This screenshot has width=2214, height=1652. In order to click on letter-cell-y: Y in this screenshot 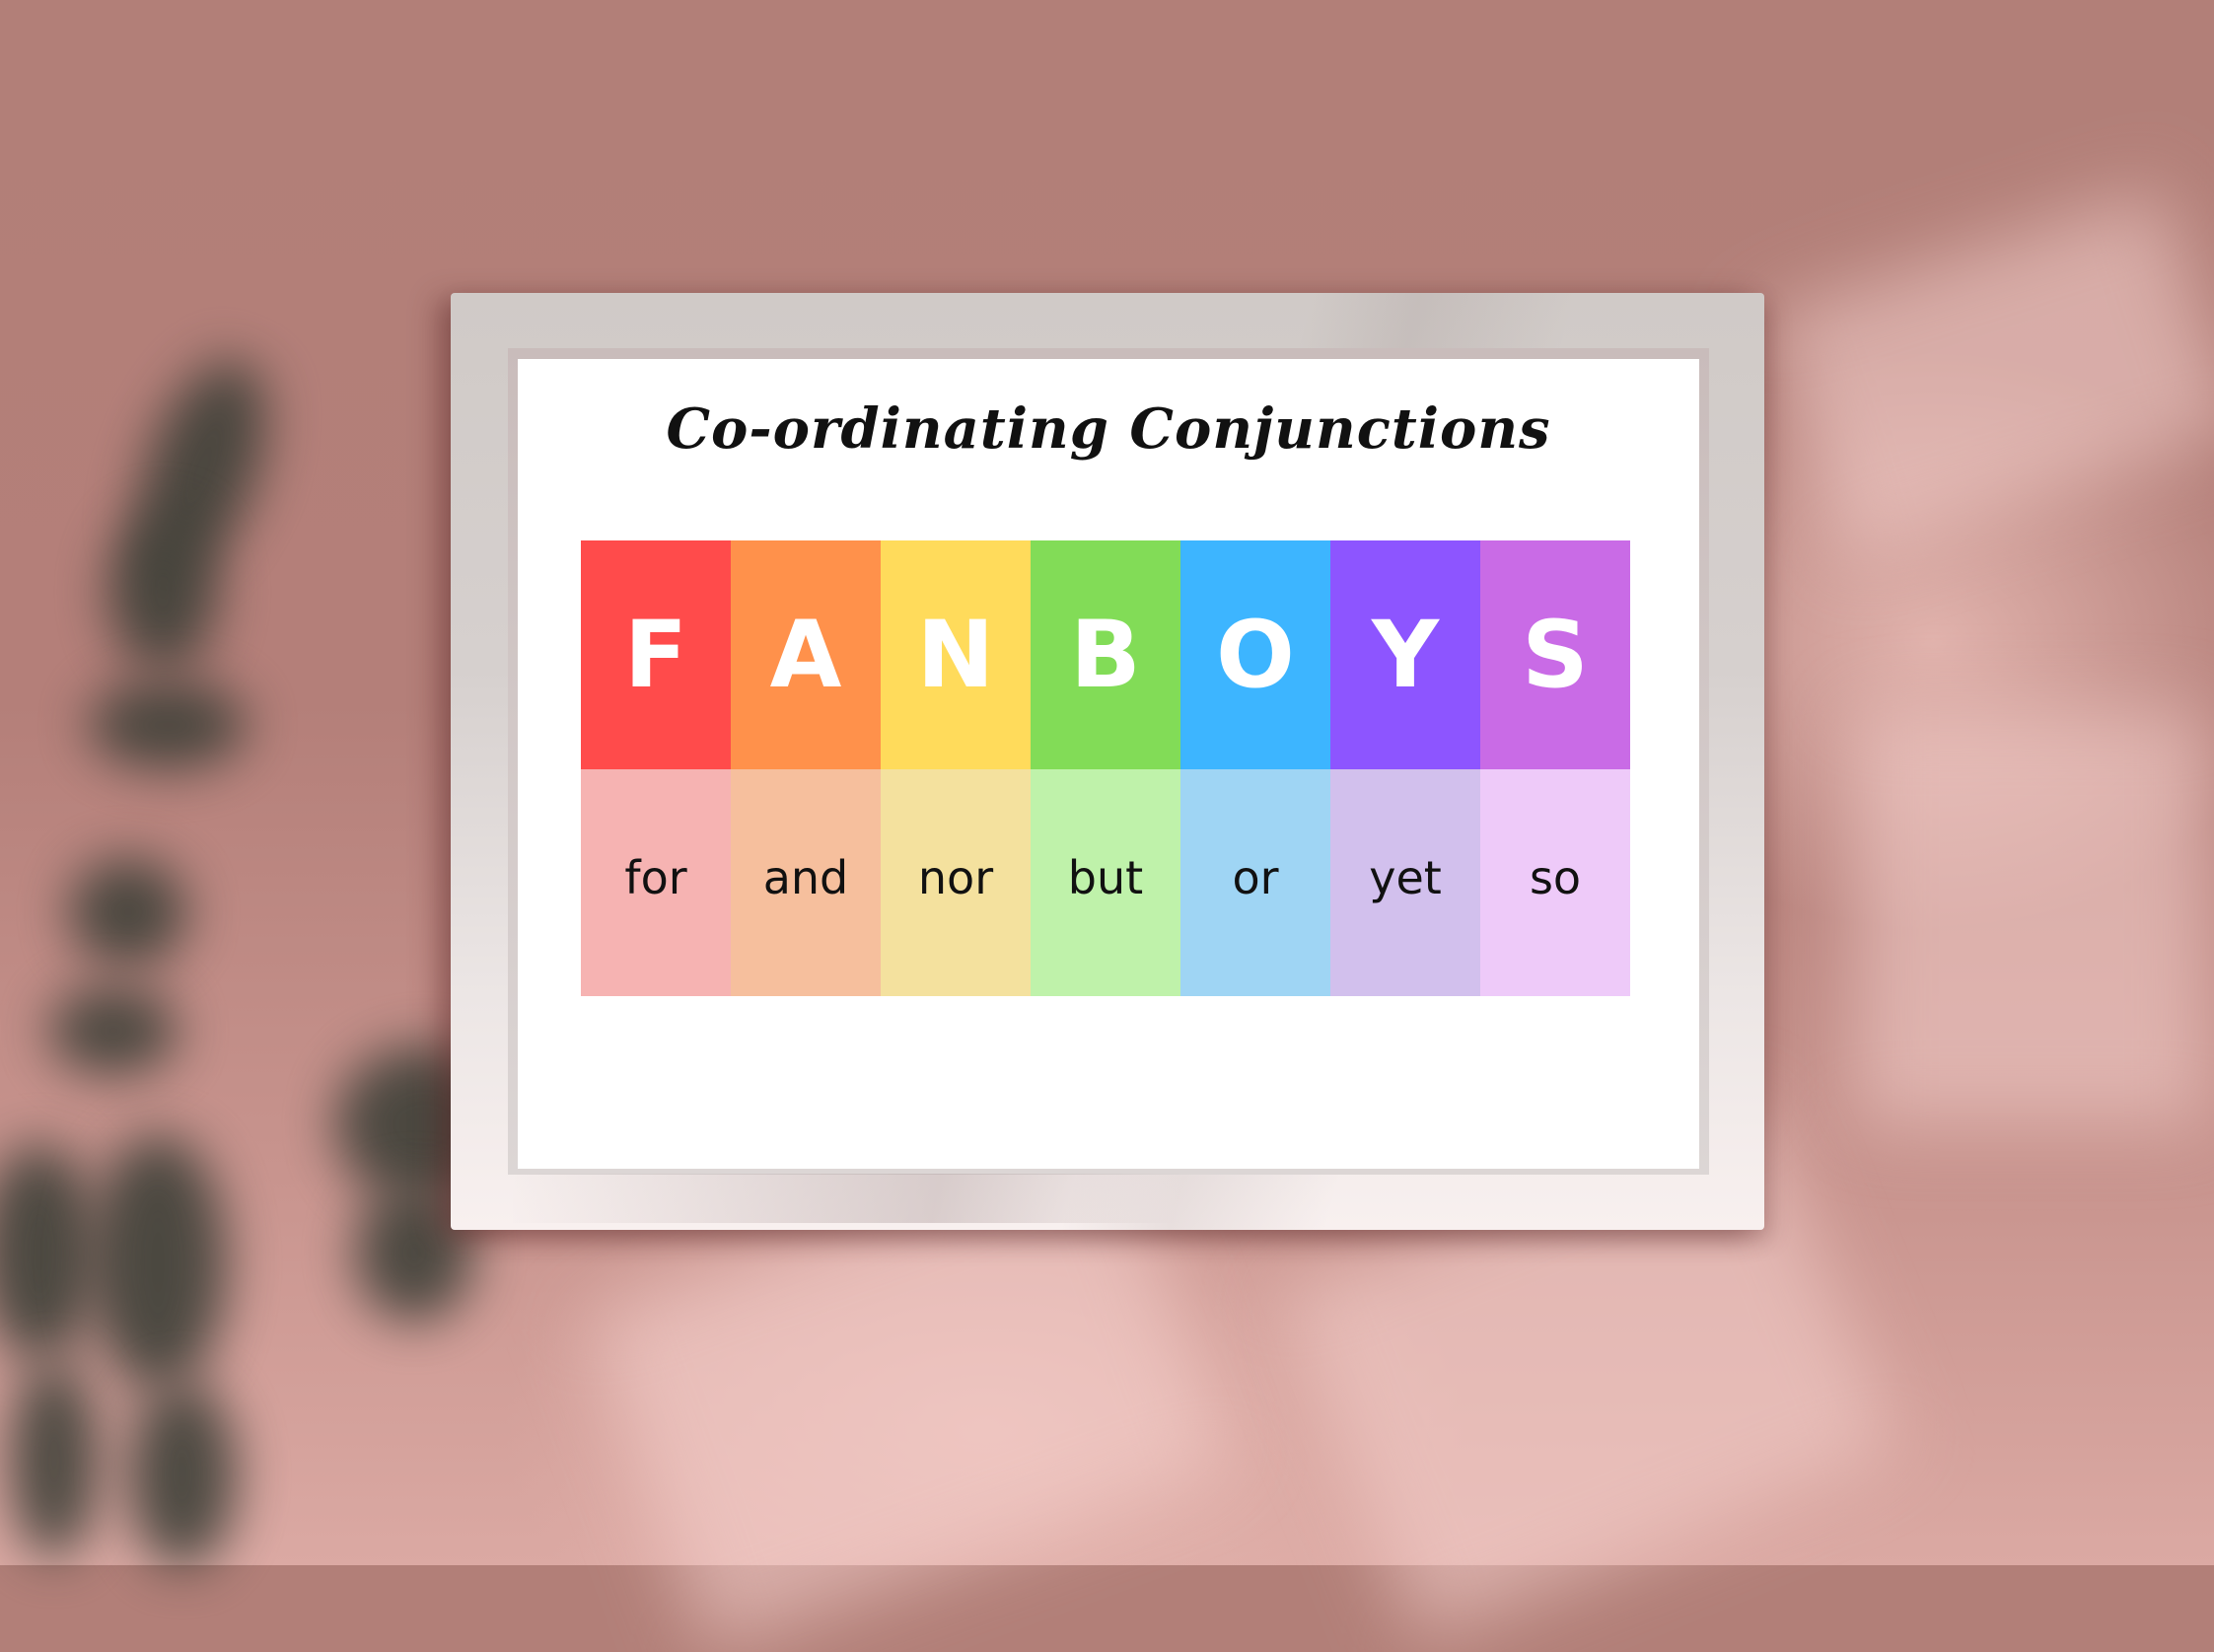, I will do `click(1405, 655)`.